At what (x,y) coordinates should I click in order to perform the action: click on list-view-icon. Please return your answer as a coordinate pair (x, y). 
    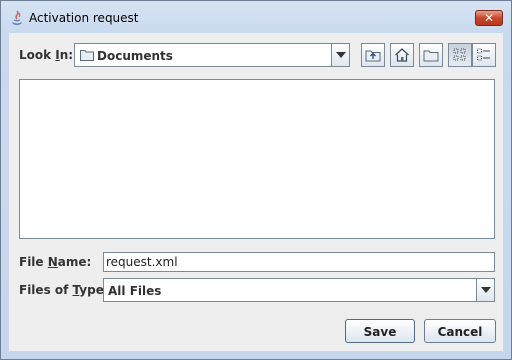
    Looking at the image, I should click on (459, 54).